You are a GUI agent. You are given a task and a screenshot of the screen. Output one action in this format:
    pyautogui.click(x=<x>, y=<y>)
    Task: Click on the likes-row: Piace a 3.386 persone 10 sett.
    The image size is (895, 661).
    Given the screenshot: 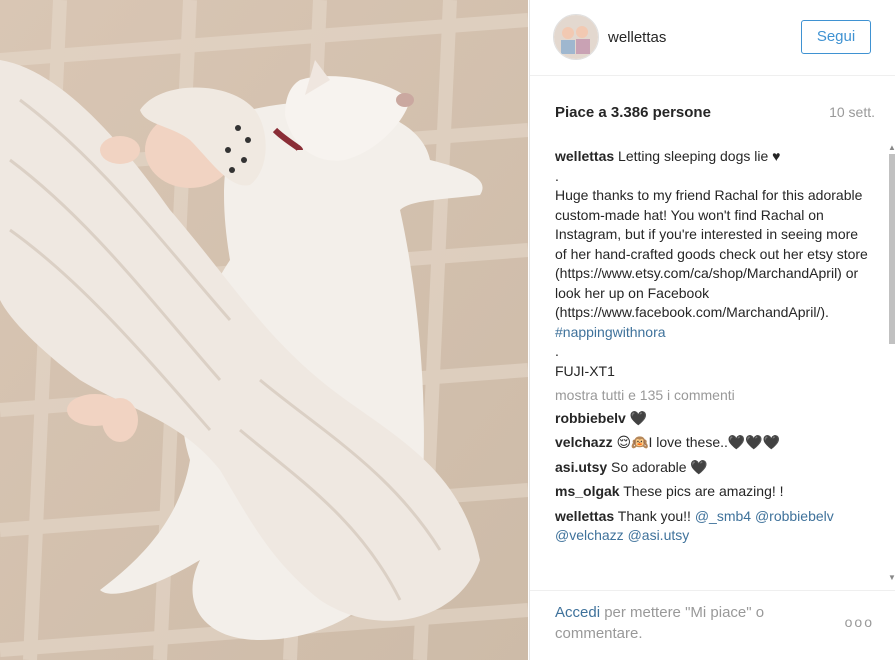 What is the action you would take?
    pyautogui.click(x=715, y=114)
    